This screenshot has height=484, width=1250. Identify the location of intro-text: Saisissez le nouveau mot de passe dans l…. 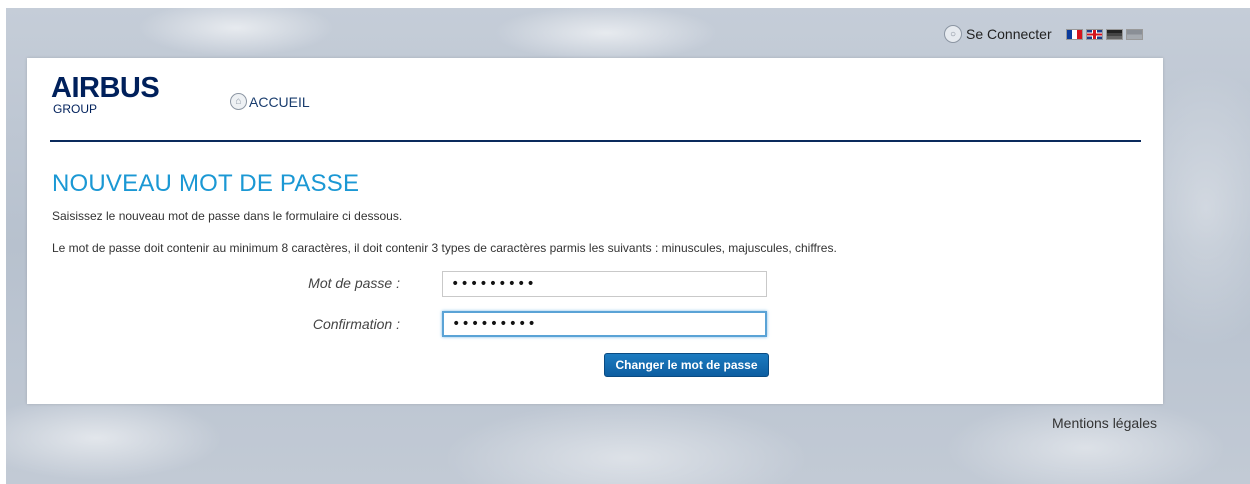
(227, 216).